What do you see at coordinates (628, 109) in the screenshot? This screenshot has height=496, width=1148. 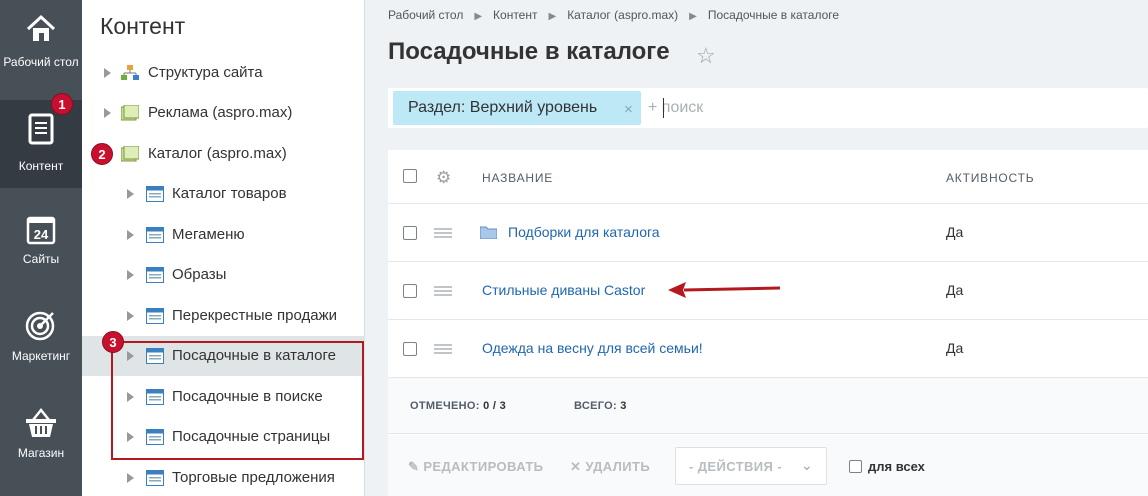 I see `close-icon: ×` at bounding box center [628, 109].